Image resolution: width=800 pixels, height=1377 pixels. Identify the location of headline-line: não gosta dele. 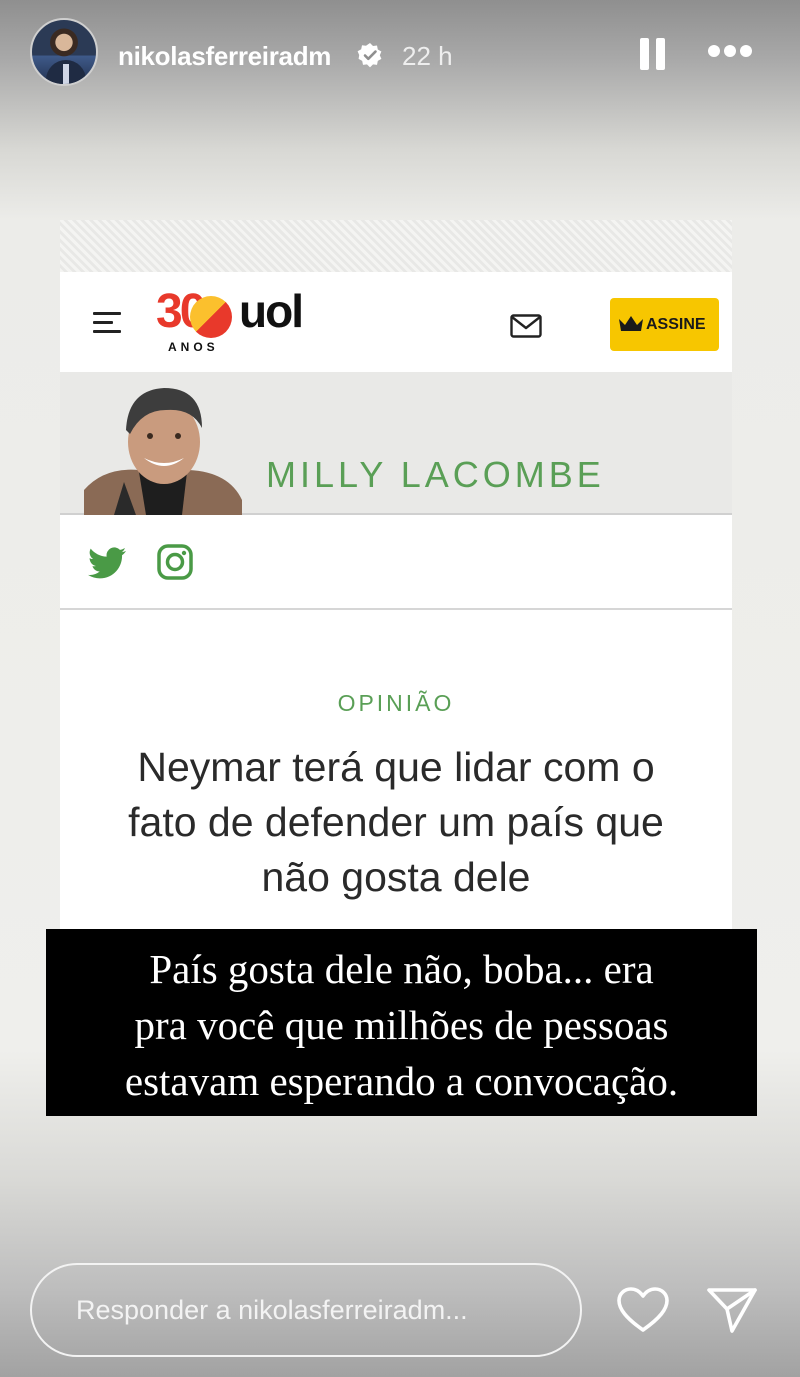
(396, 877).